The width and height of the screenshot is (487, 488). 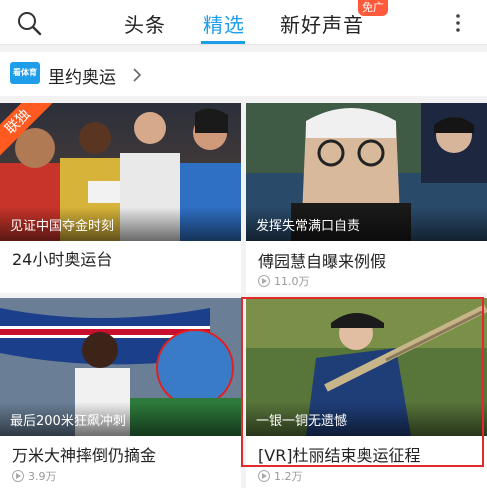 I want to click on top-navigation-bar: 头条 精选 新好声音 免广, so click(x=243, y=22).